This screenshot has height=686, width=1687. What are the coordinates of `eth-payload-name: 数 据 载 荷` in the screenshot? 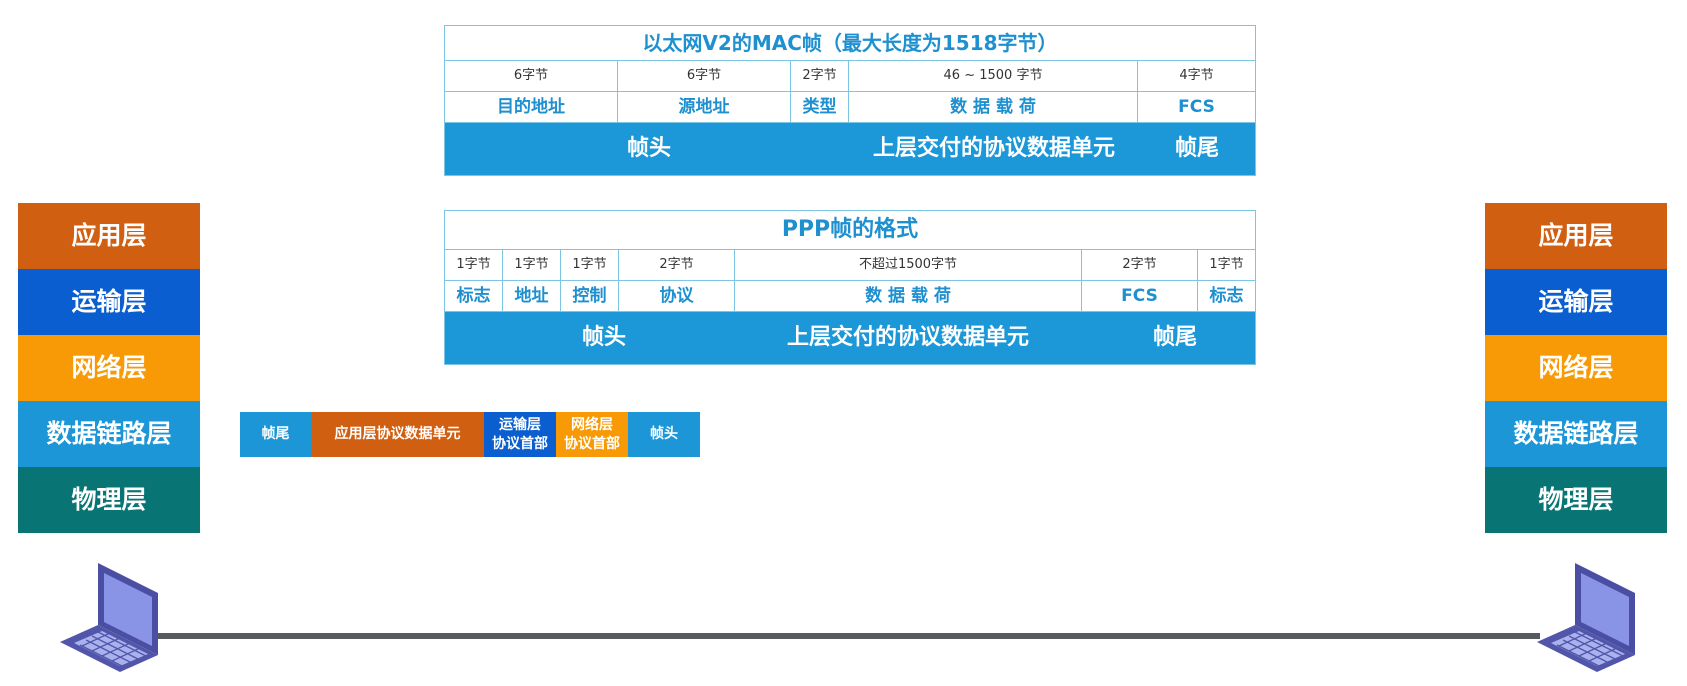 It's located at (993, 107).